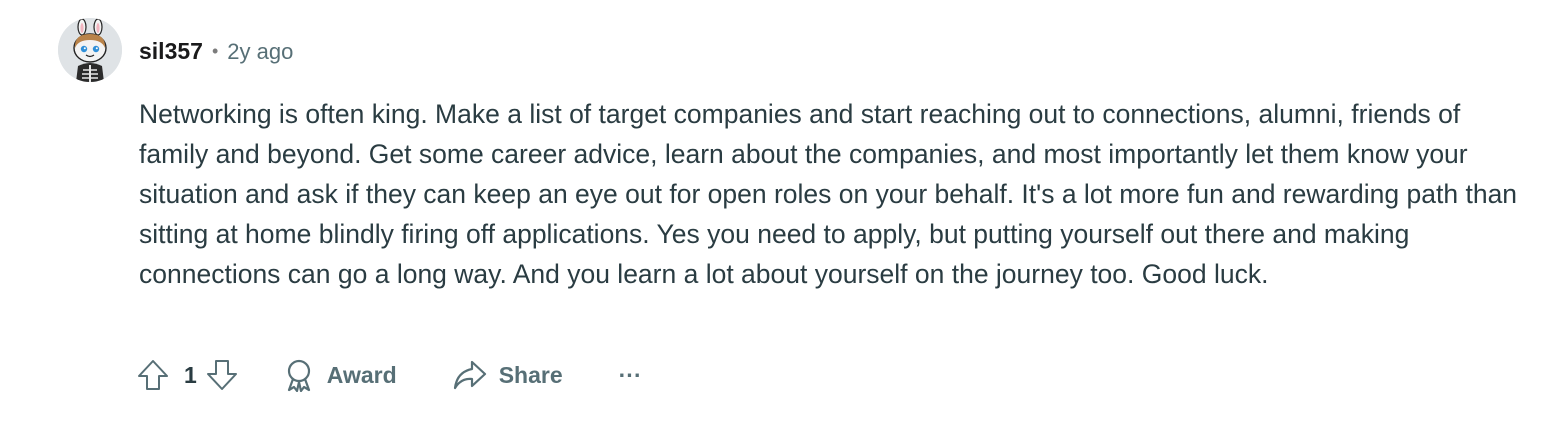 The width and height of the screenshot is (1554, 428). What do you see at coordinates (530, 374) in the screenshot?
I see `share-label: Share` at bounding box center [530, 374].